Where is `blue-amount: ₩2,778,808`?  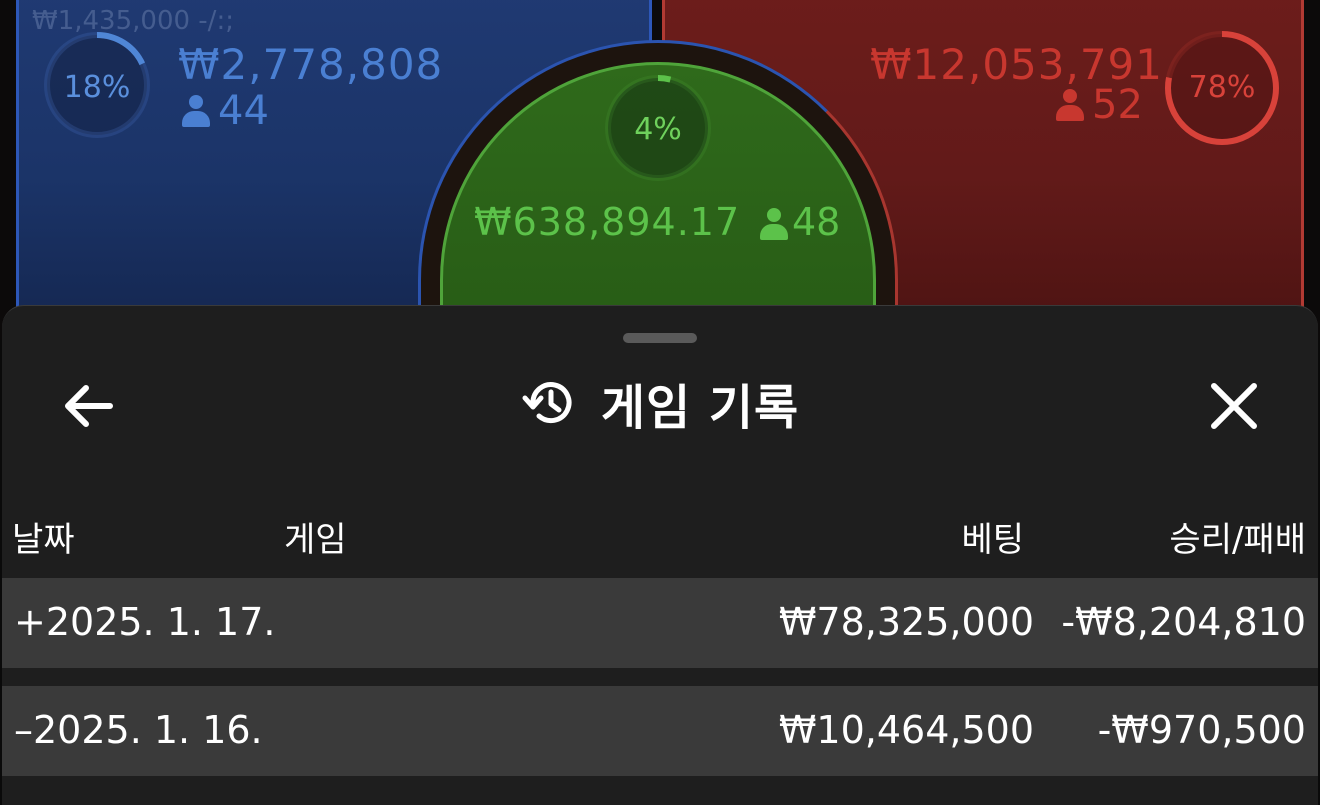 blue-amount: ₩2,778,808 is located at coordinates (311, 64).